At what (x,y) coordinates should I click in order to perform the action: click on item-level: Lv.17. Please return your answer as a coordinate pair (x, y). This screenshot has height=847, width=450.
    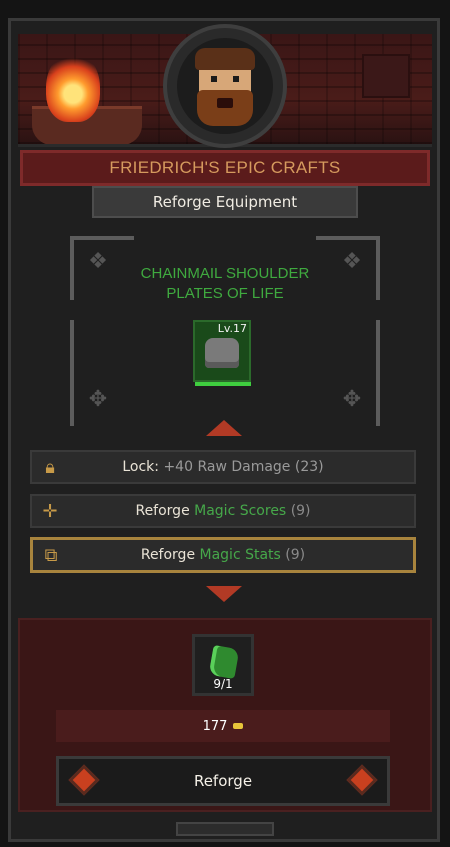
    Looking at the image, I should click on (232, 328).